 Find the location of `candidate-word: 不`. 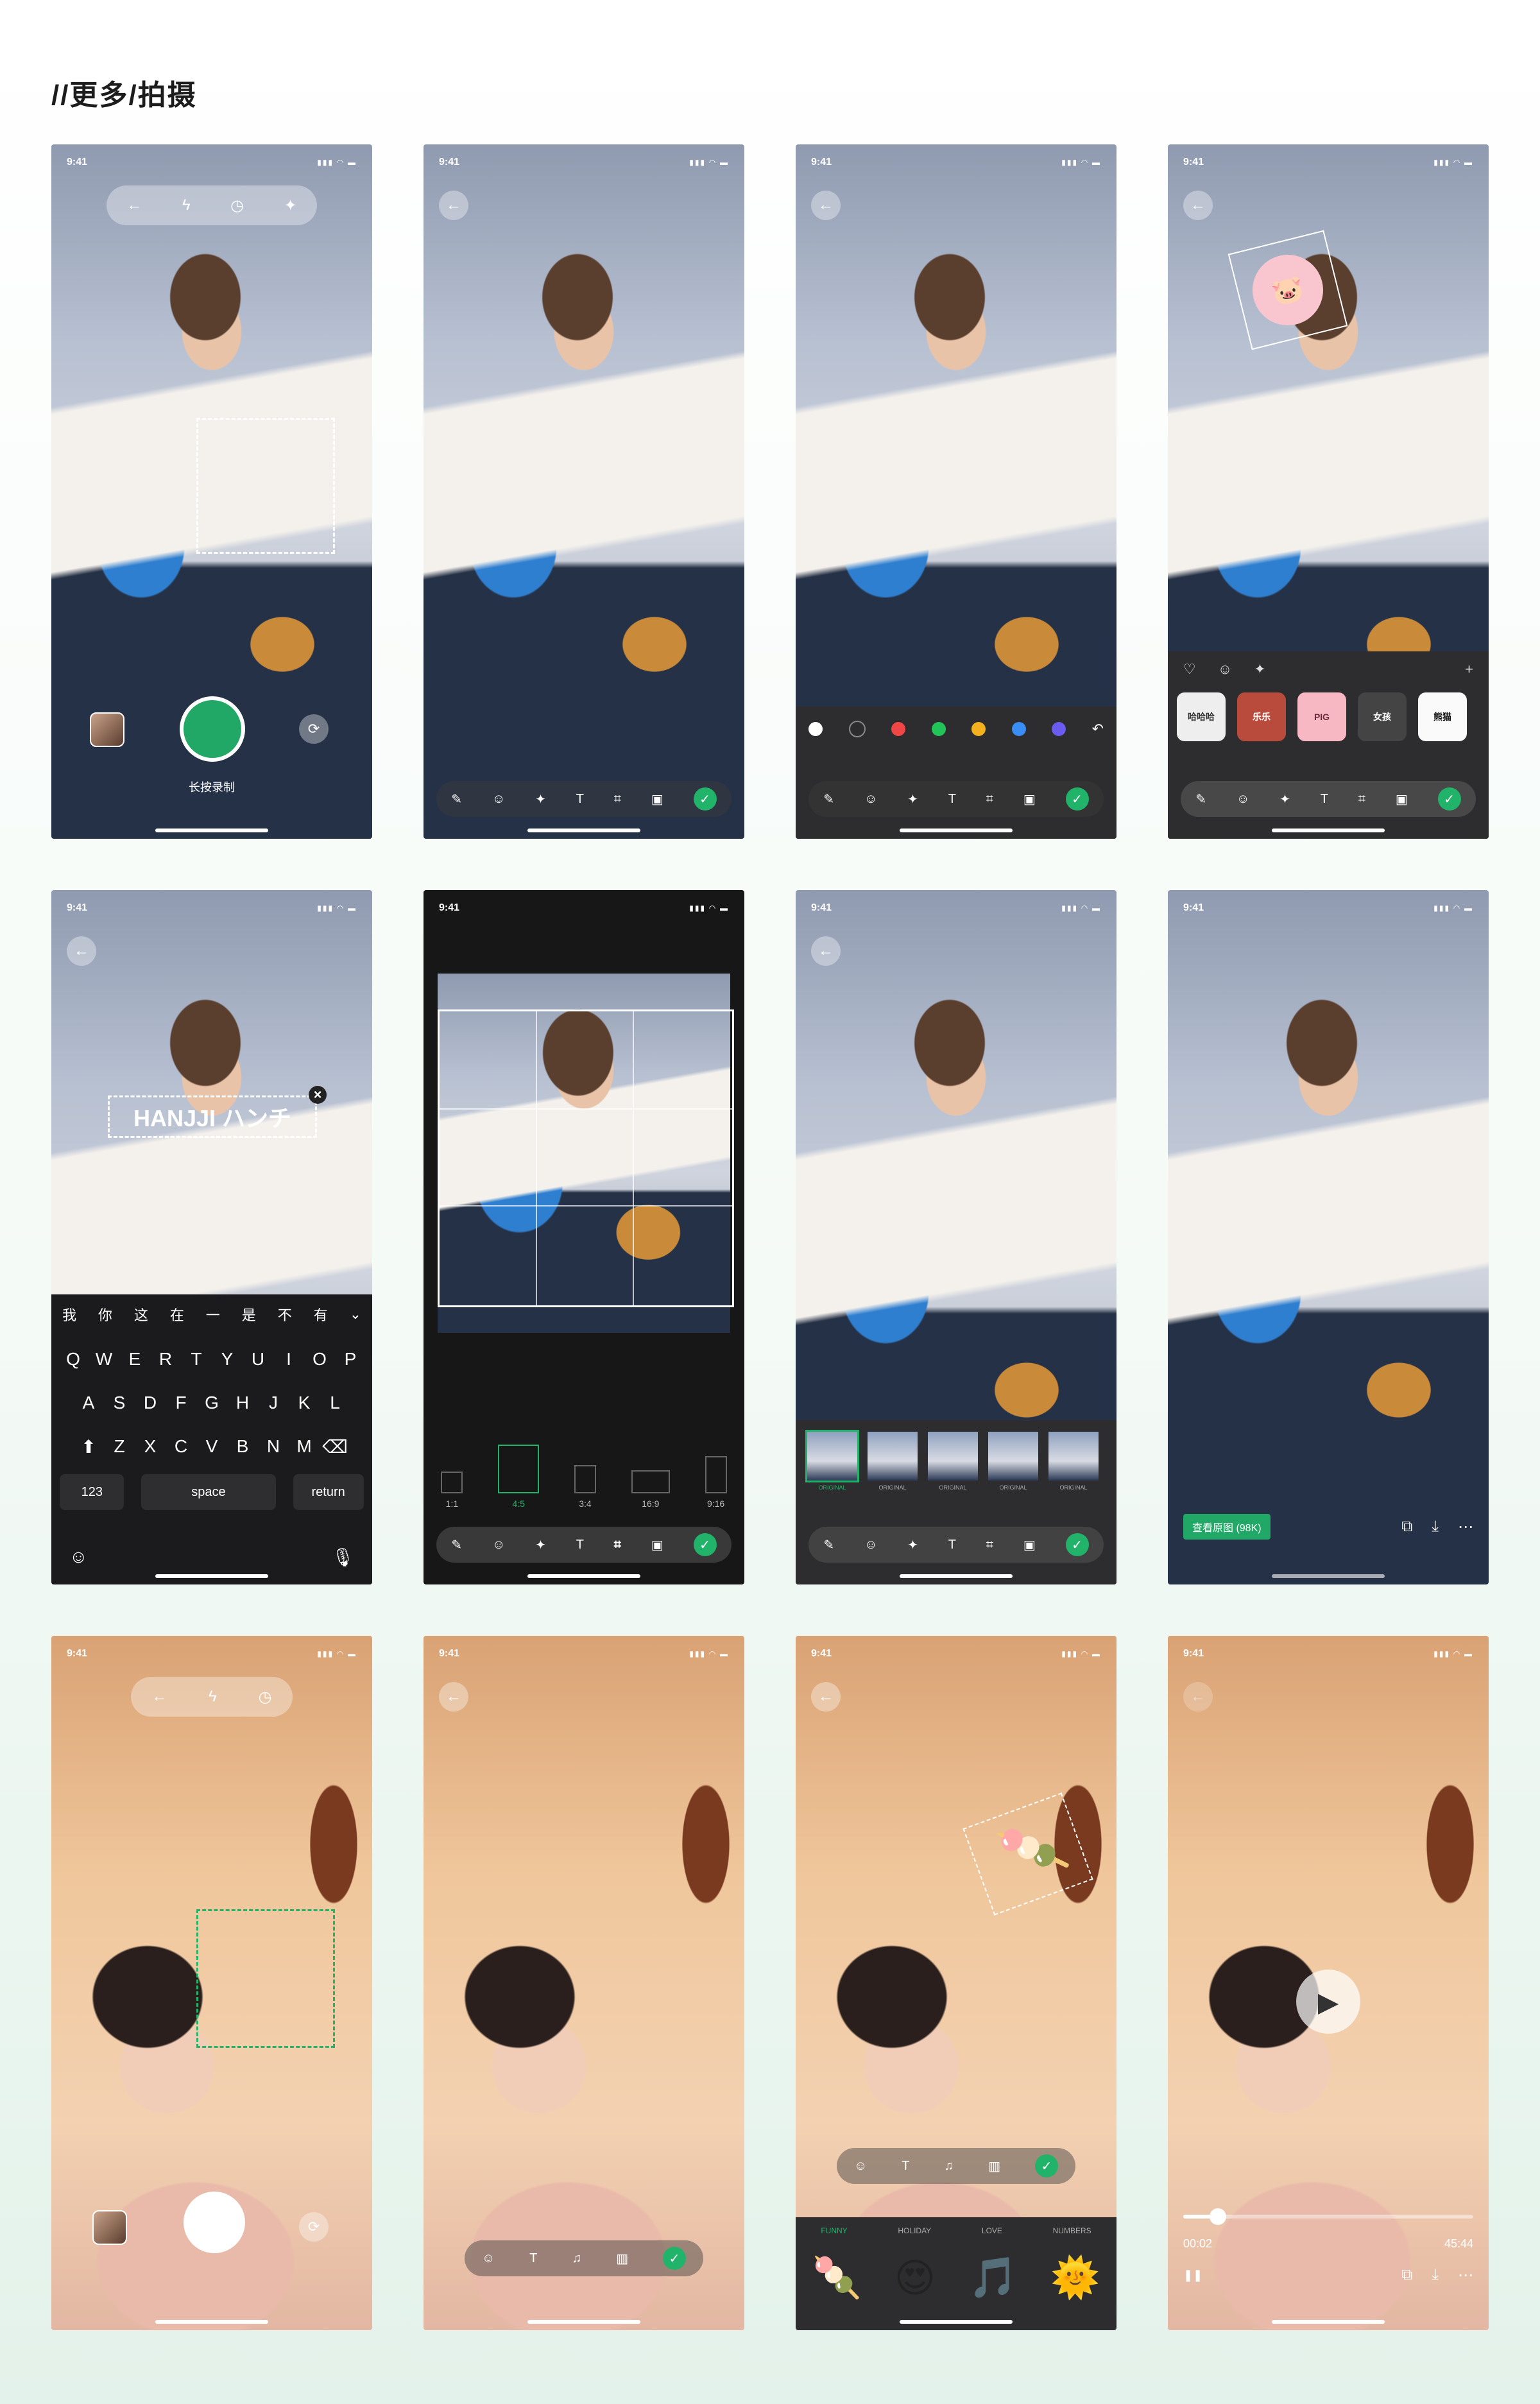

candidate-word: 不 is located at coordinates (285, 1314).